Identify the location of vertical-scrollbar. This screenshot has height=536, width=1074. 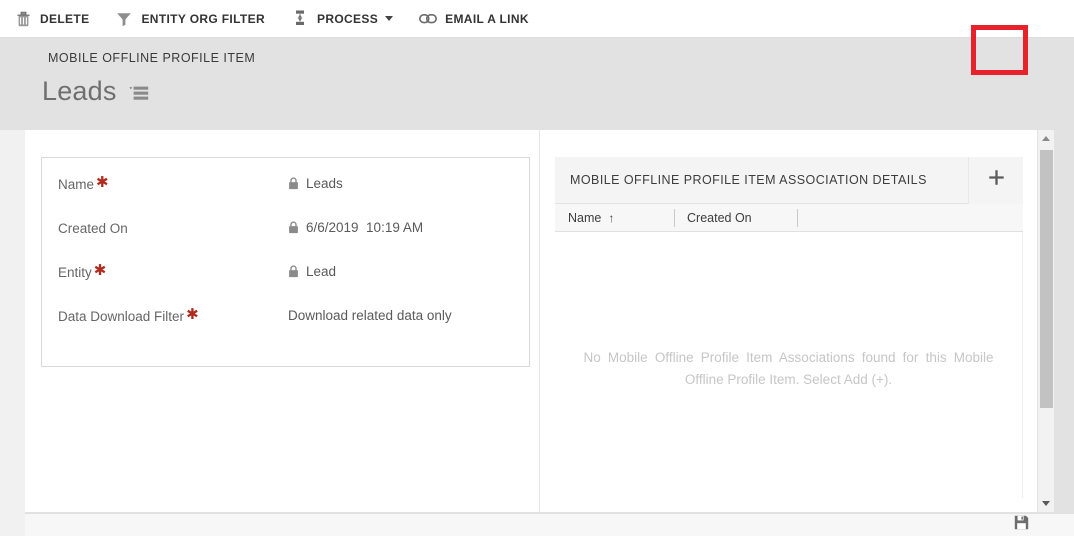
(1045, 321).